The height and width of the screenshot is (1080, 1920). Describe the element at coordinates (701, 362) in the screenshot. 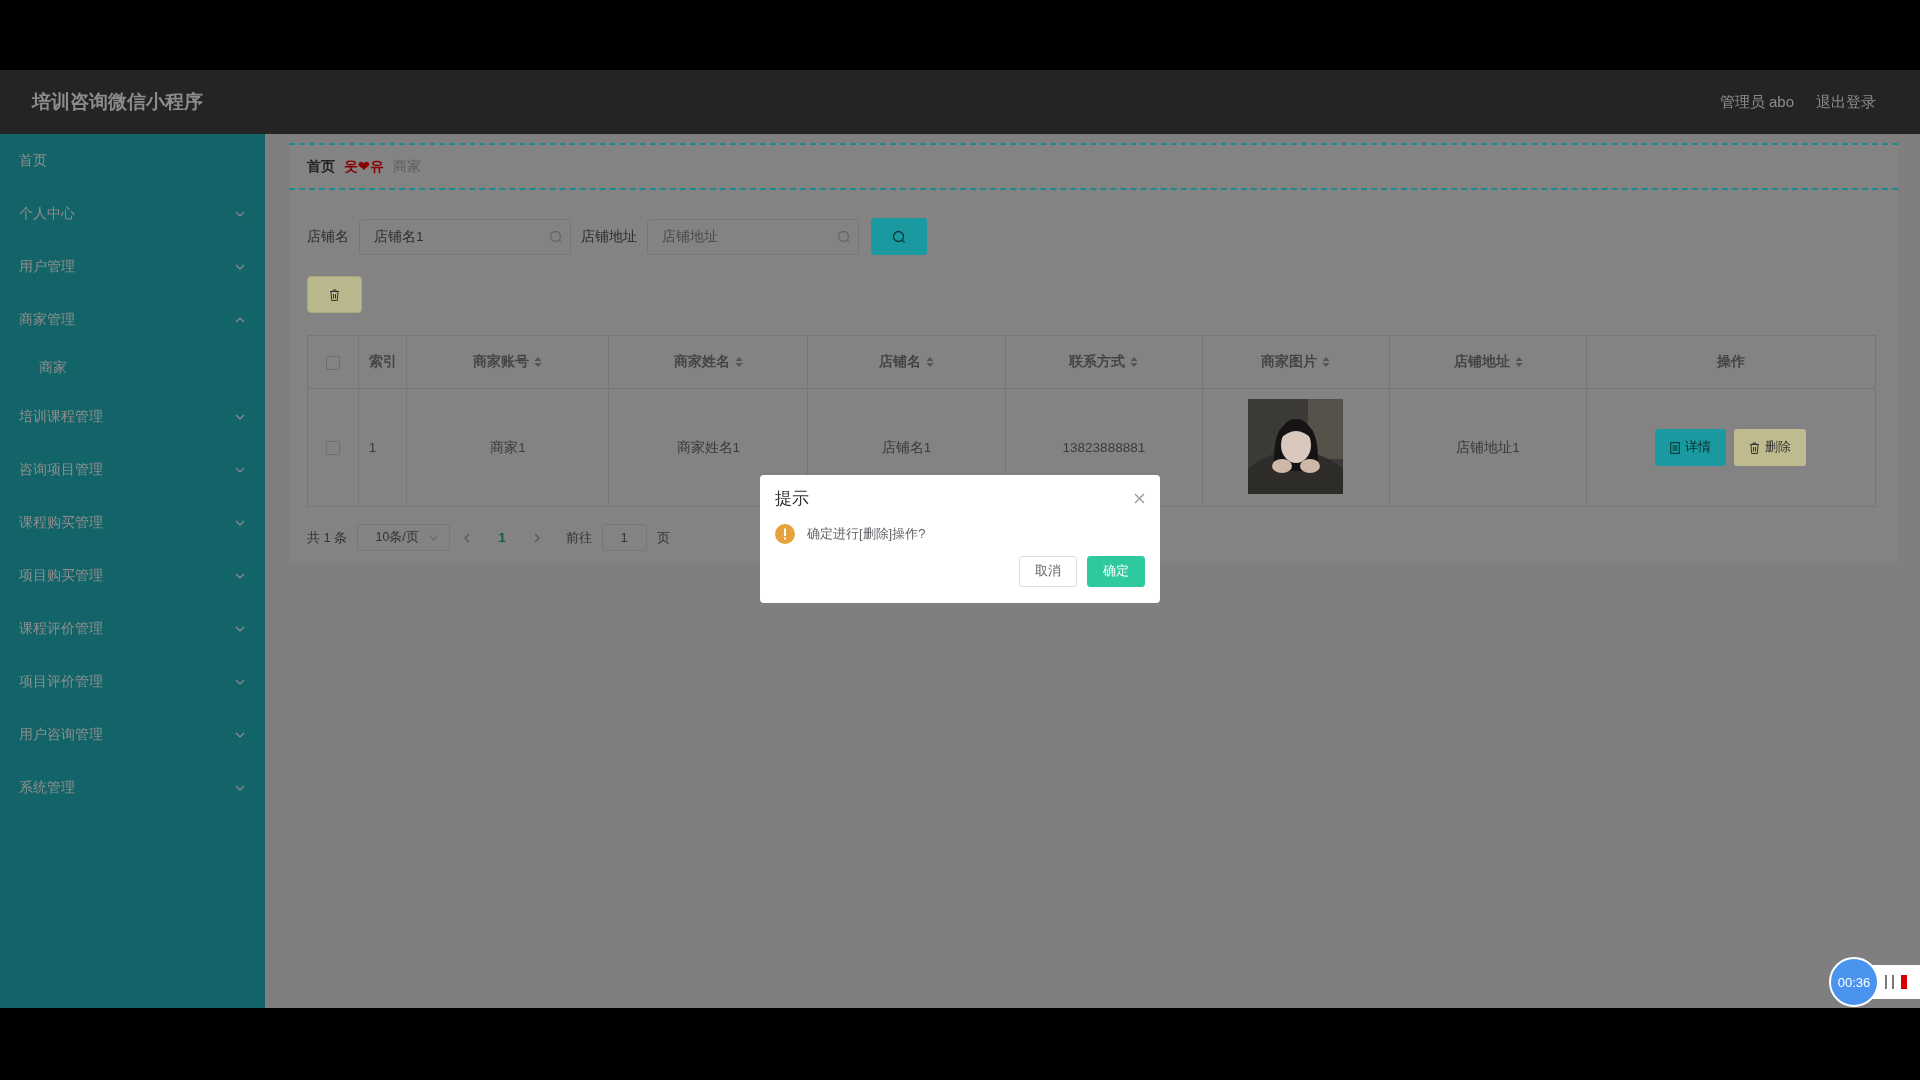

I see `column-header: 商家姓名` at that location.